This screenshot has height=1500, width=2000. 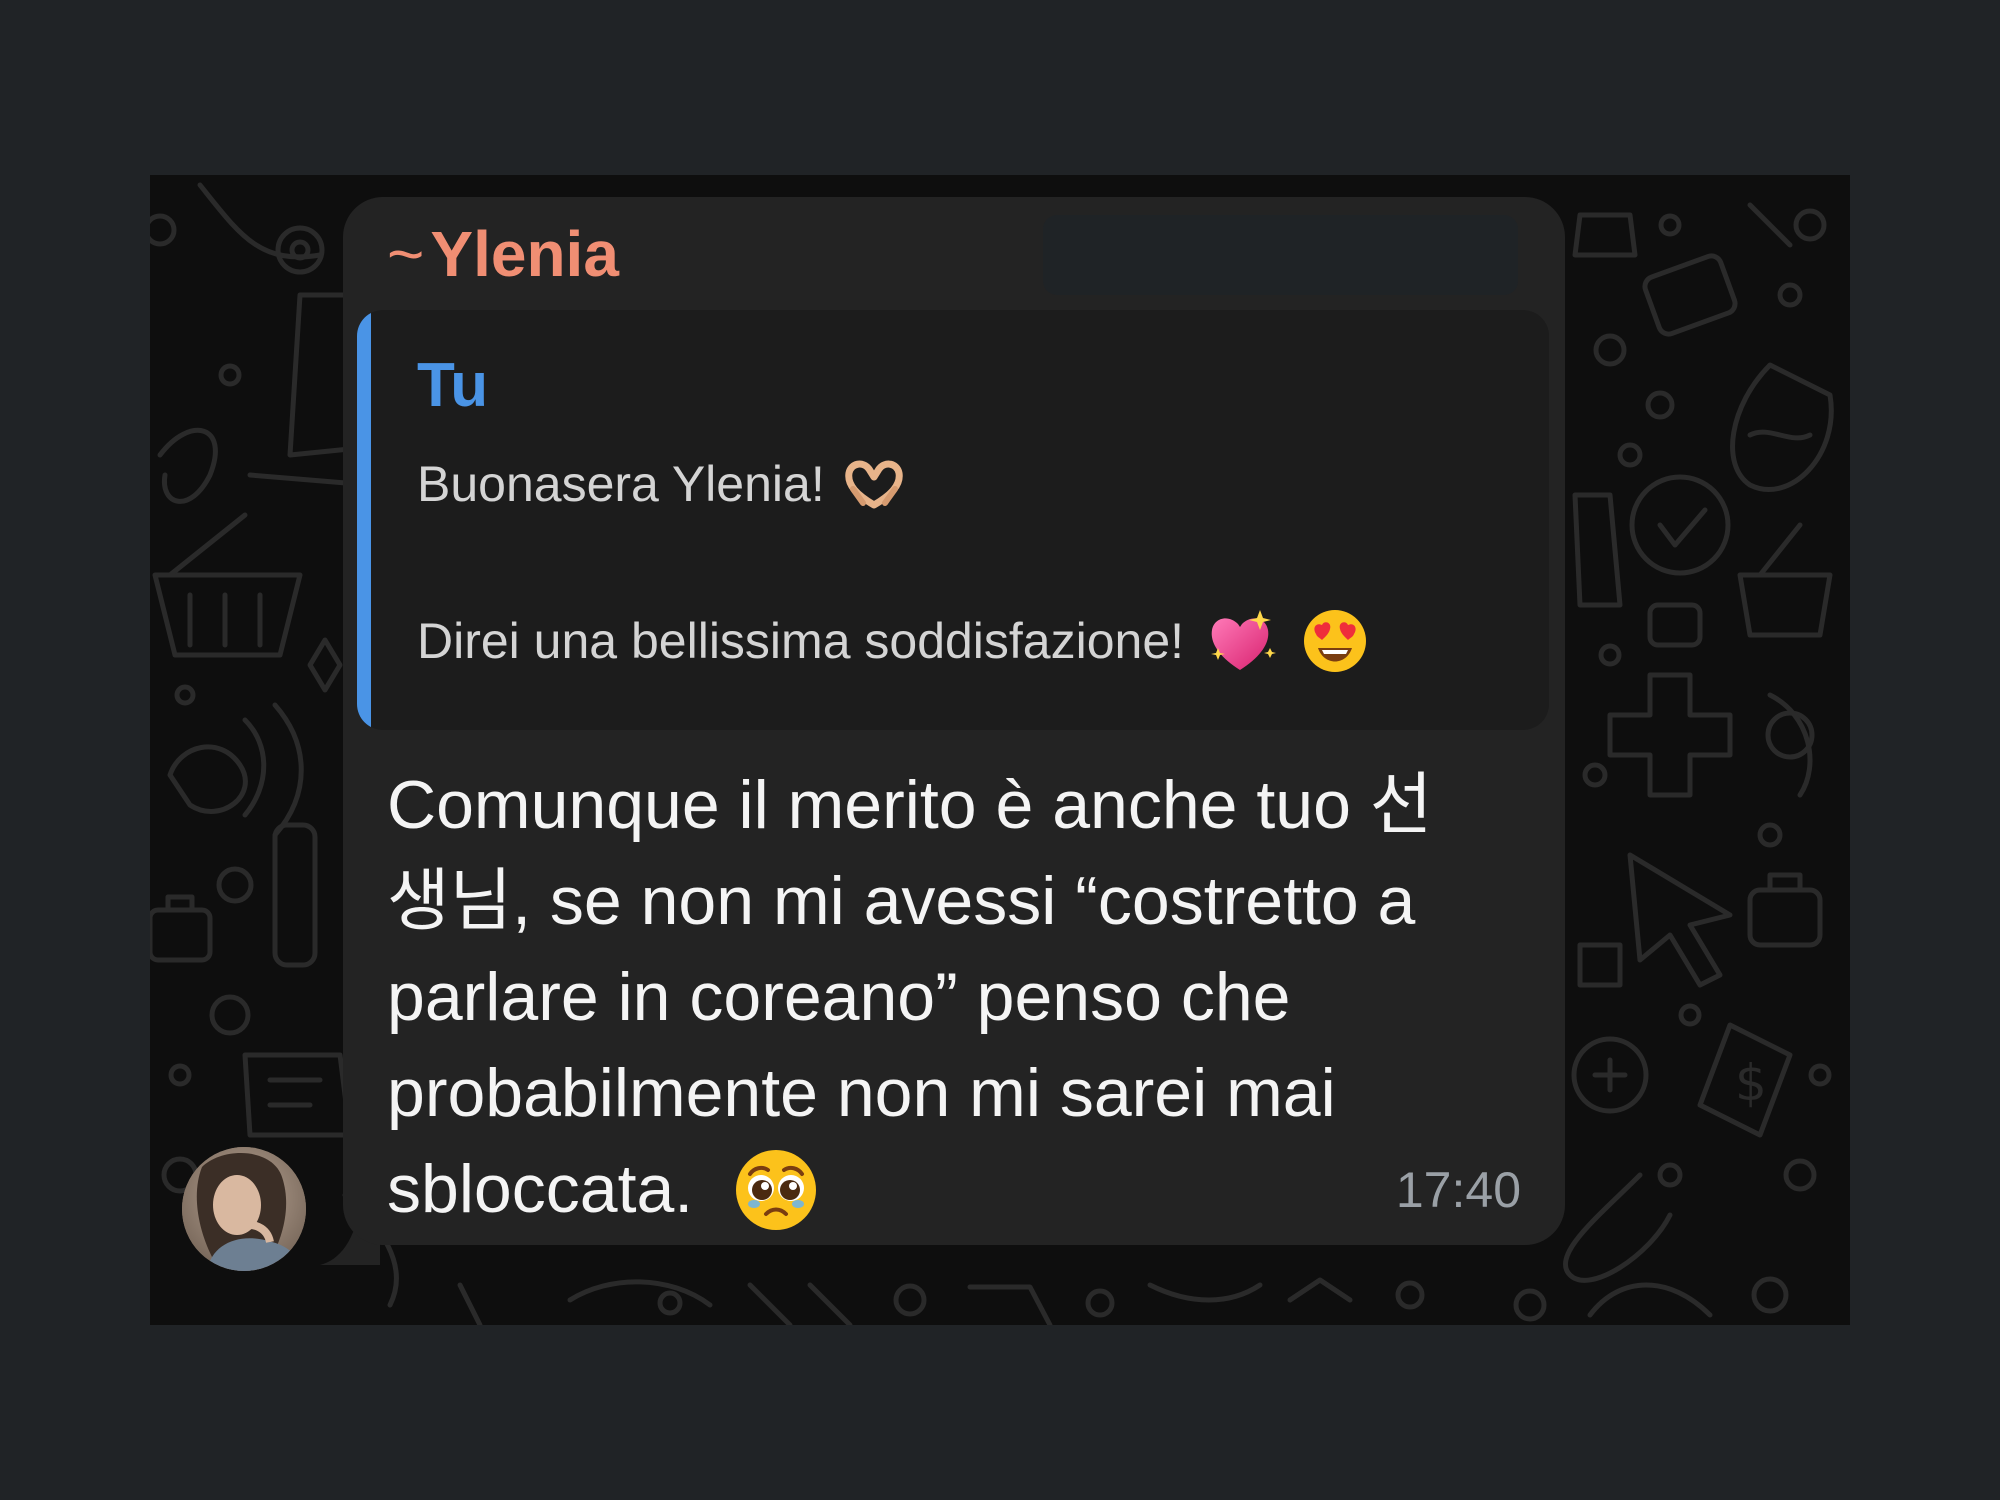 I want to click on sender-name: ~Ylenia, so click(x=503, y=254).